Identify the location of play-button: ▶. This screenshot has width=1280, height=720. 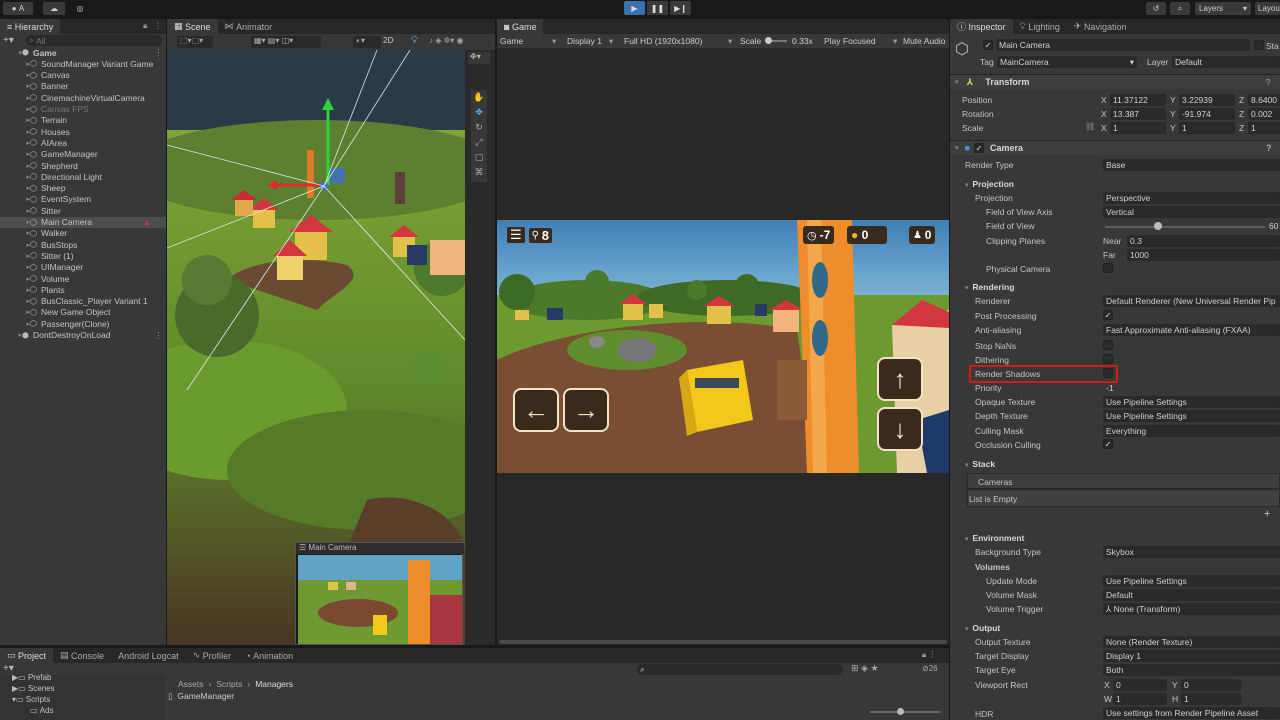
(634, 8).